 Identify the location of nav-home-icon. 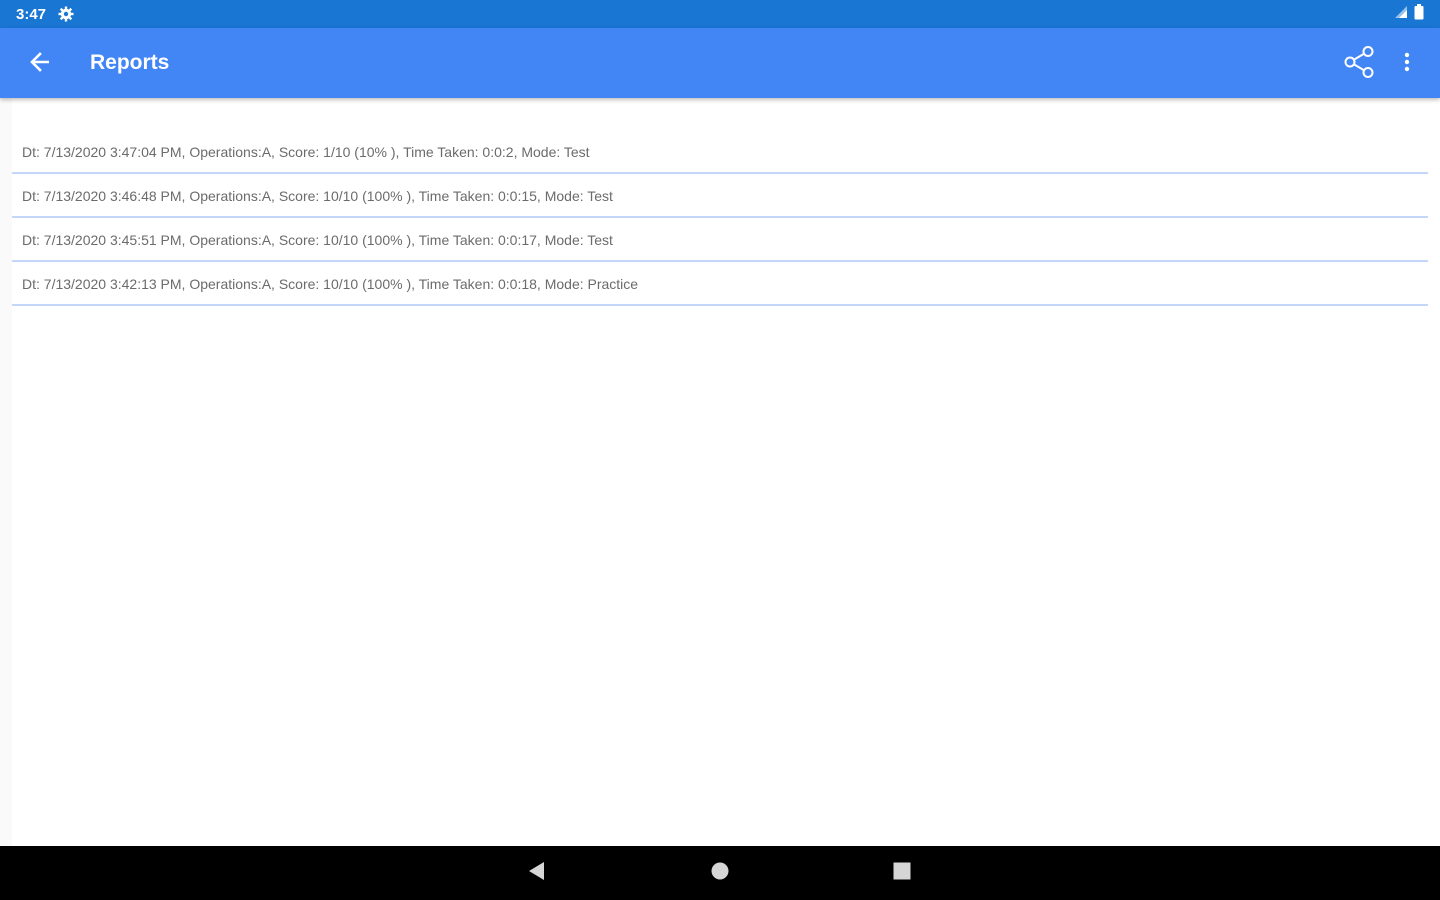
(720, 873).